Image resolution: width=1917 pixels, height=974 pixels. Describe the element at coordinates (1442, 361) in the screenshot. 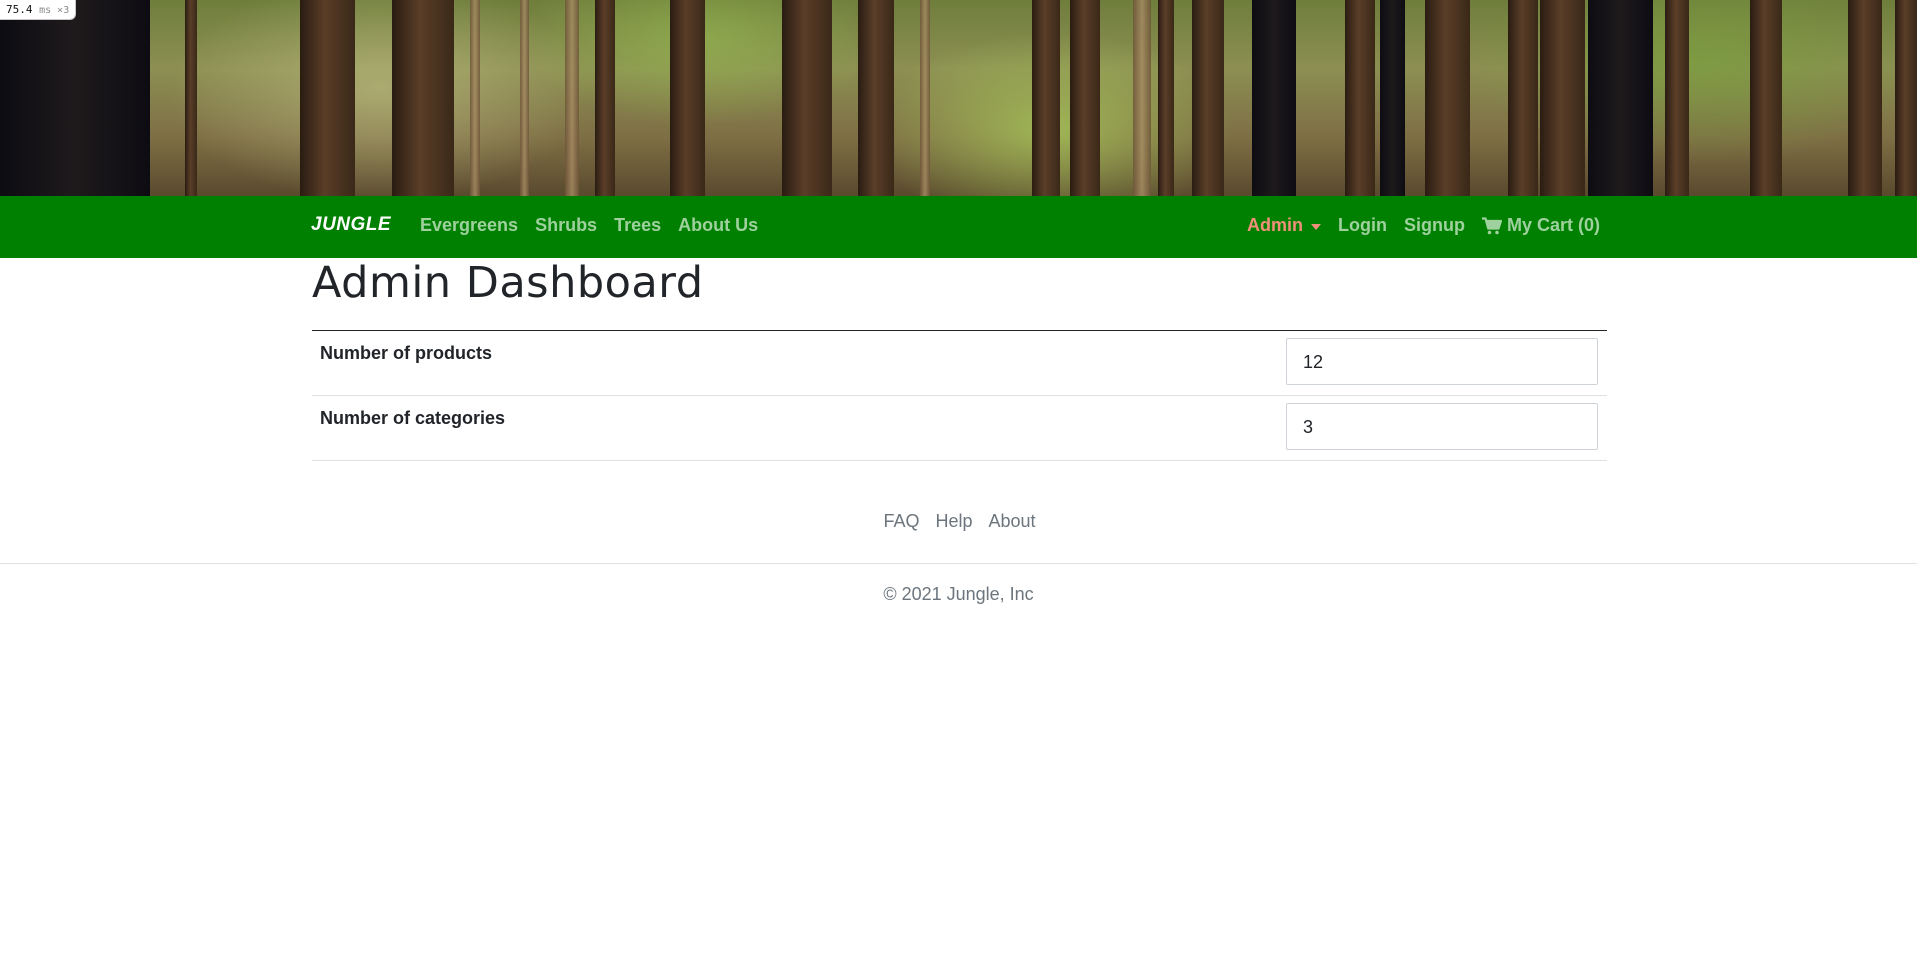

I see `stat-value-products: 12` at that location.